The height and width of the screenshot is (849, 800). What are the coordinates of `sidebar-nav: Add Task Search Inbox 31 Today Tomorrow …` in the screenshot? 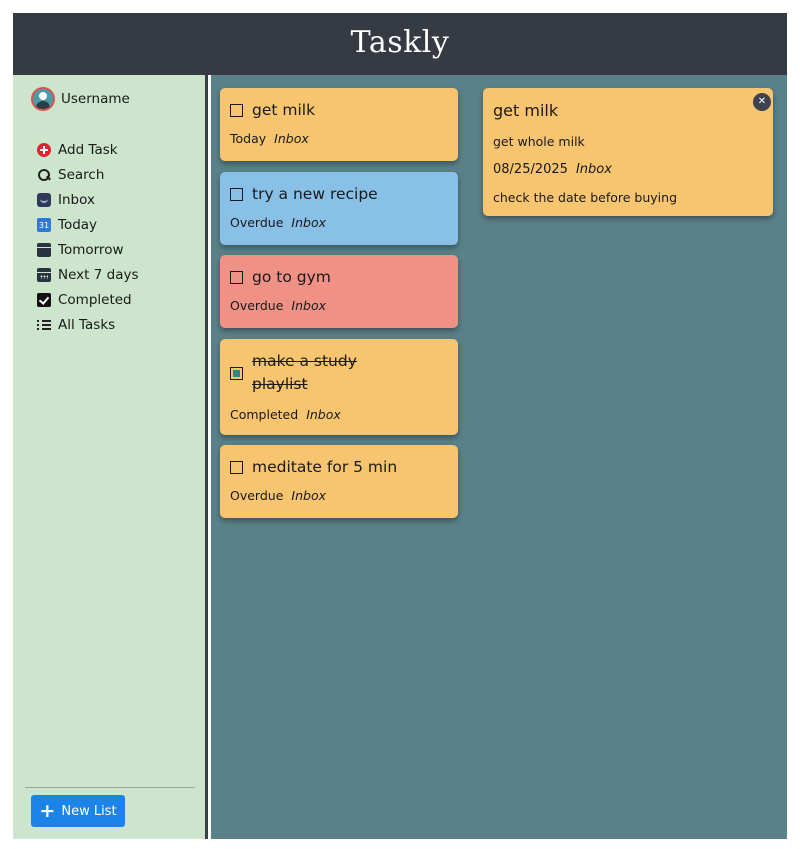 It's located at (88, 237).